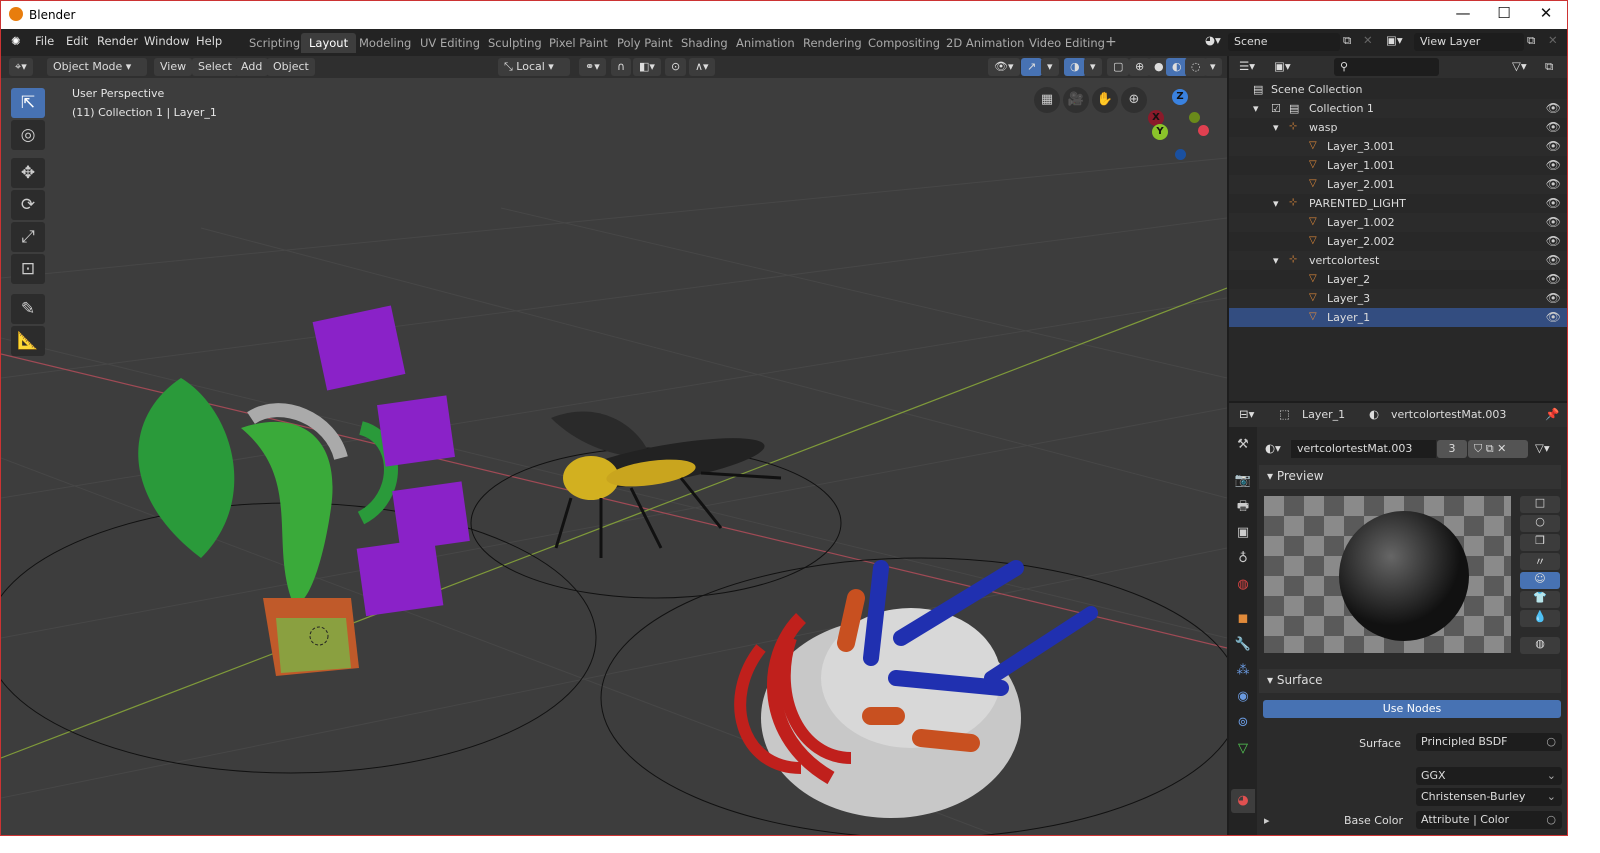 The width and height of the screenshot is (1600, 853). What do you see at coordinates (1519, 66) in the screenshot?
I see `filter-icon: ▽▾` at bounding box center [1519, 66].